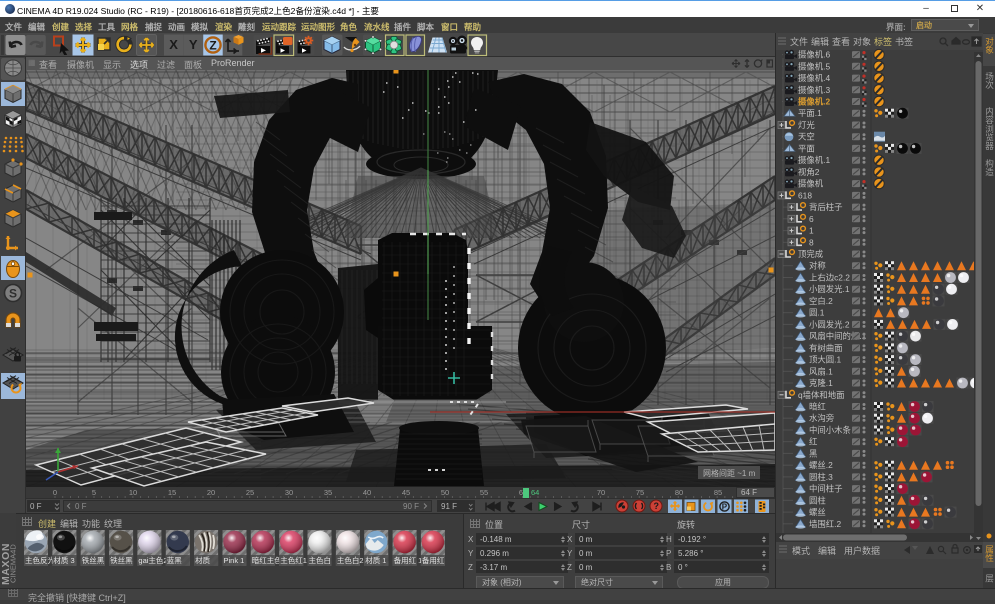  Describe the element at coordinates (152, 560) in the screenshot. I see `svg-text: gai主色2` at that location.